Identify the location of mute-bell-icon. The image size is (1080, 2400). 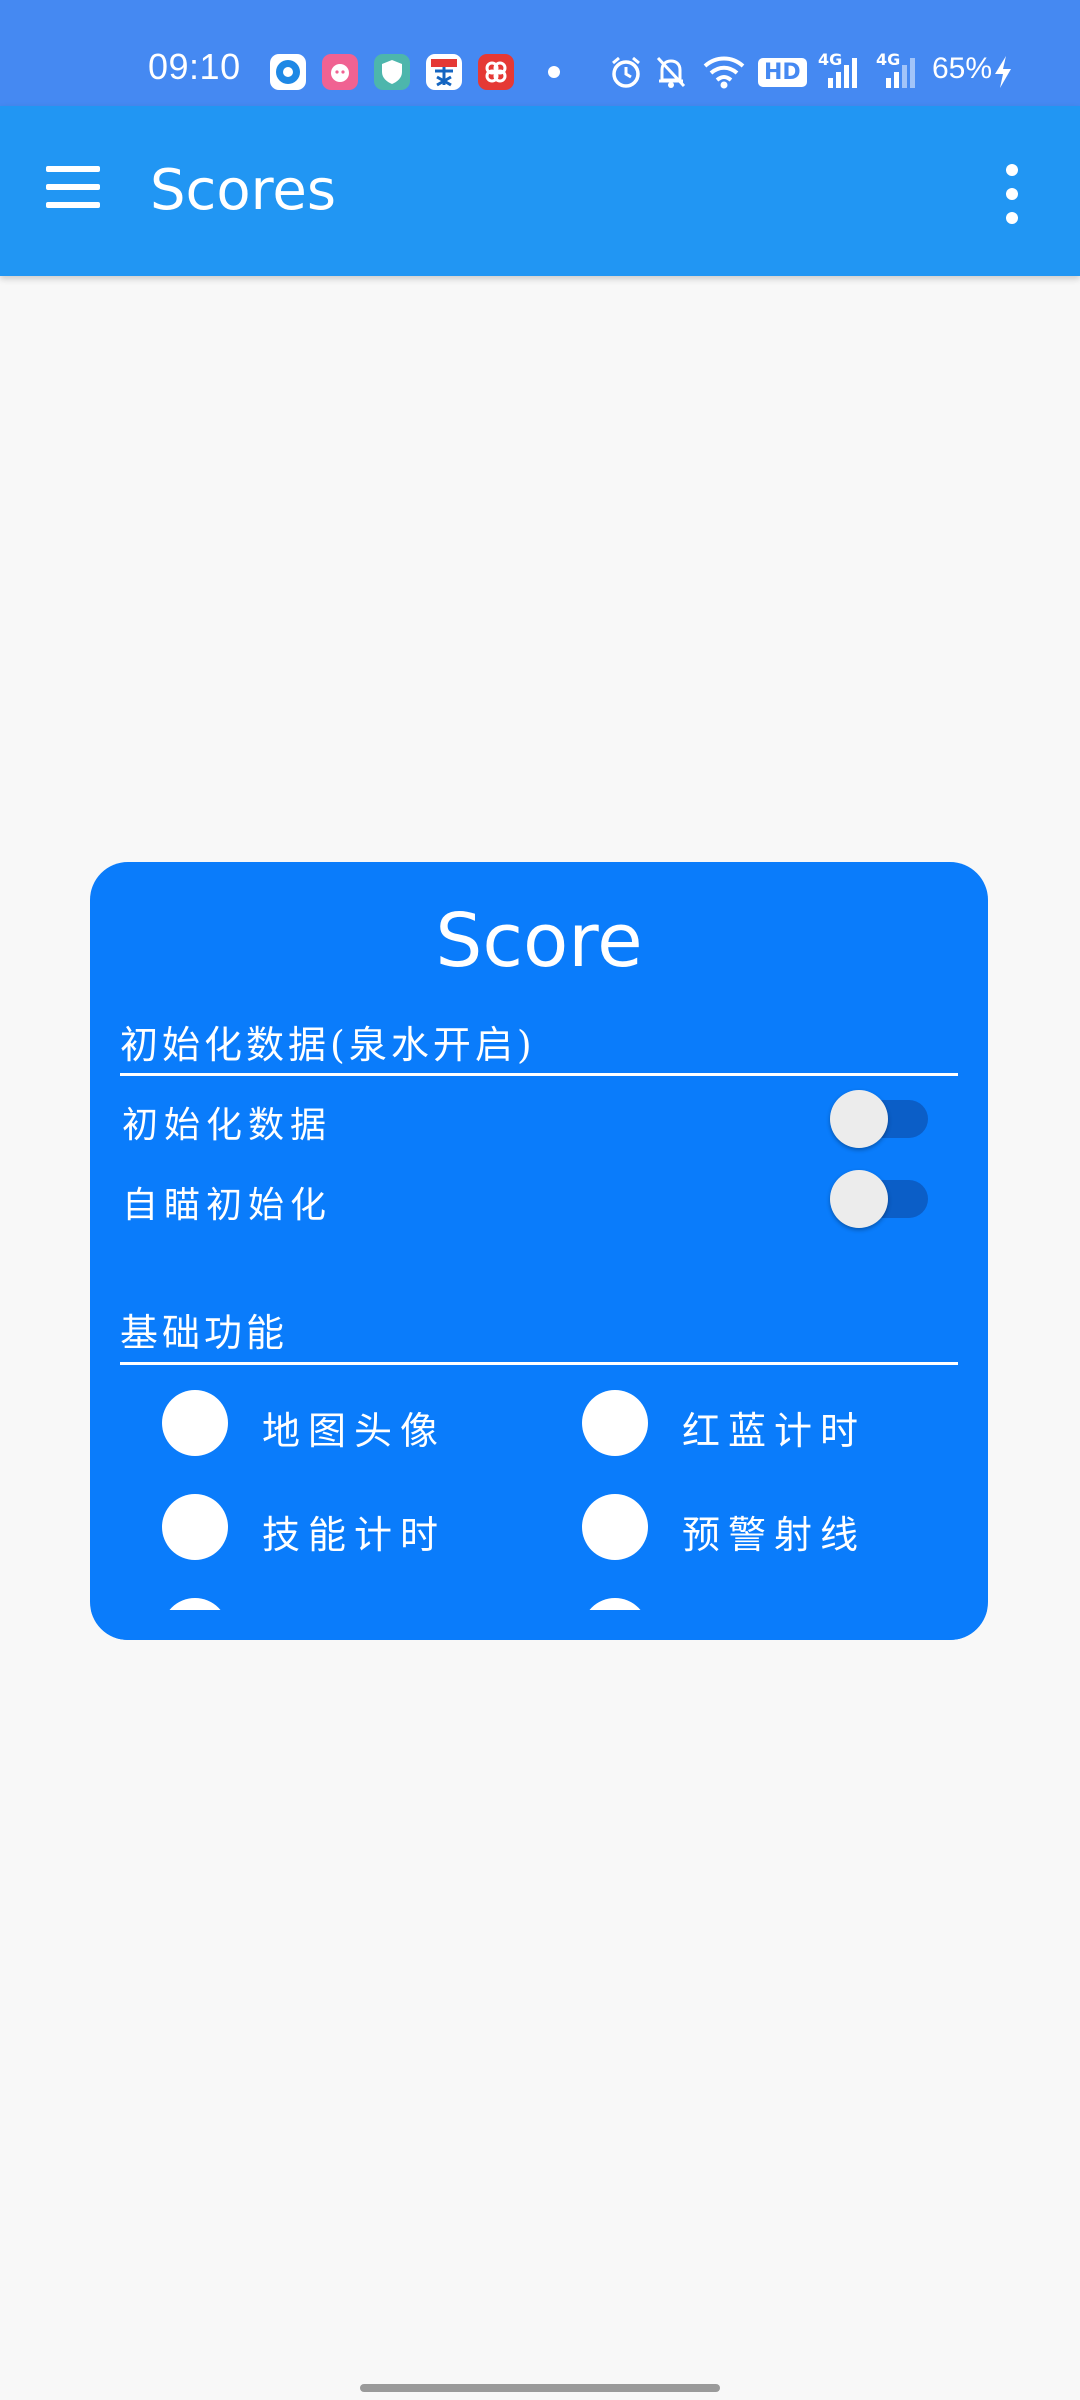
(671, 72).